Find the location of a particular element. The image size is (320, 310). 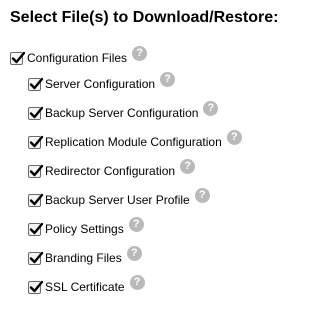

tree-item-ssl-certificate: SSL Certificate ? is located at coordinates (86, 285).